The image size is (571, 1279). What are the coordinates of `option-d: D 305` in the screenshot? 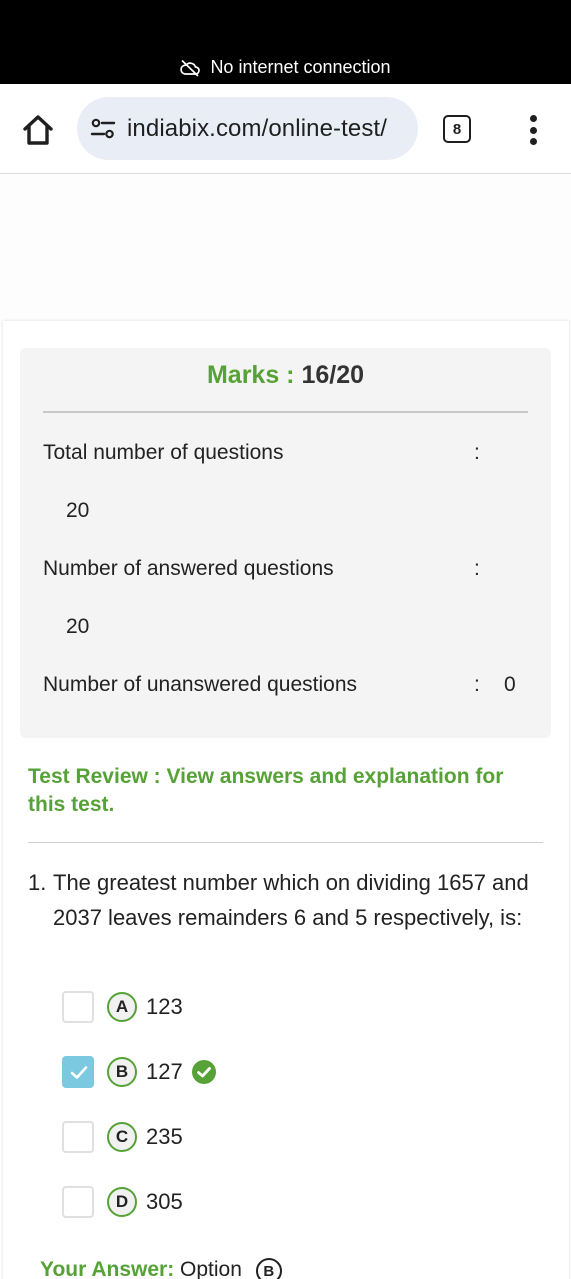 It's located at (212, 1203).